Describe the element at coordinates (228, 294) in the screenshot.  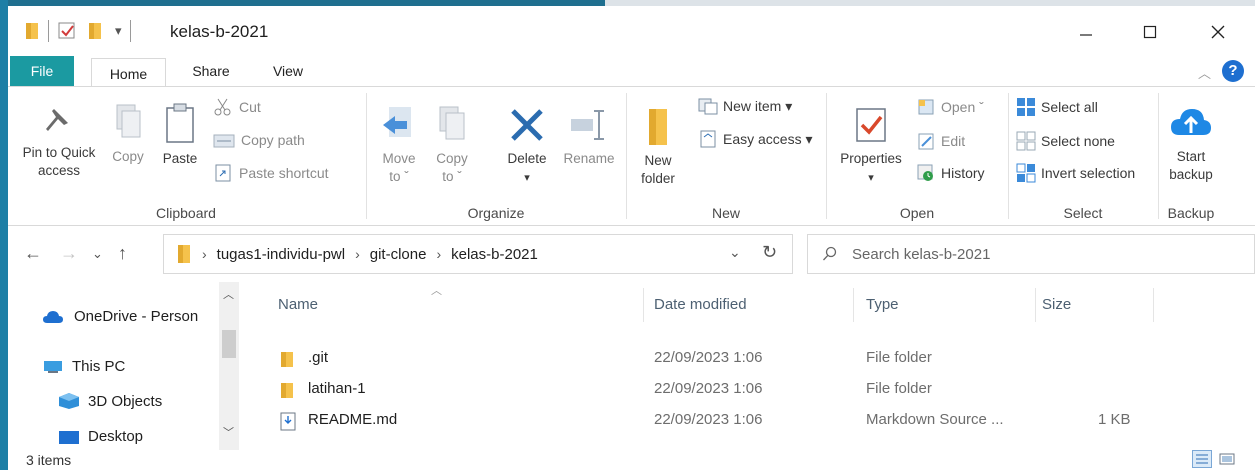
I see `scroll-up-icon: ︿` at that location.